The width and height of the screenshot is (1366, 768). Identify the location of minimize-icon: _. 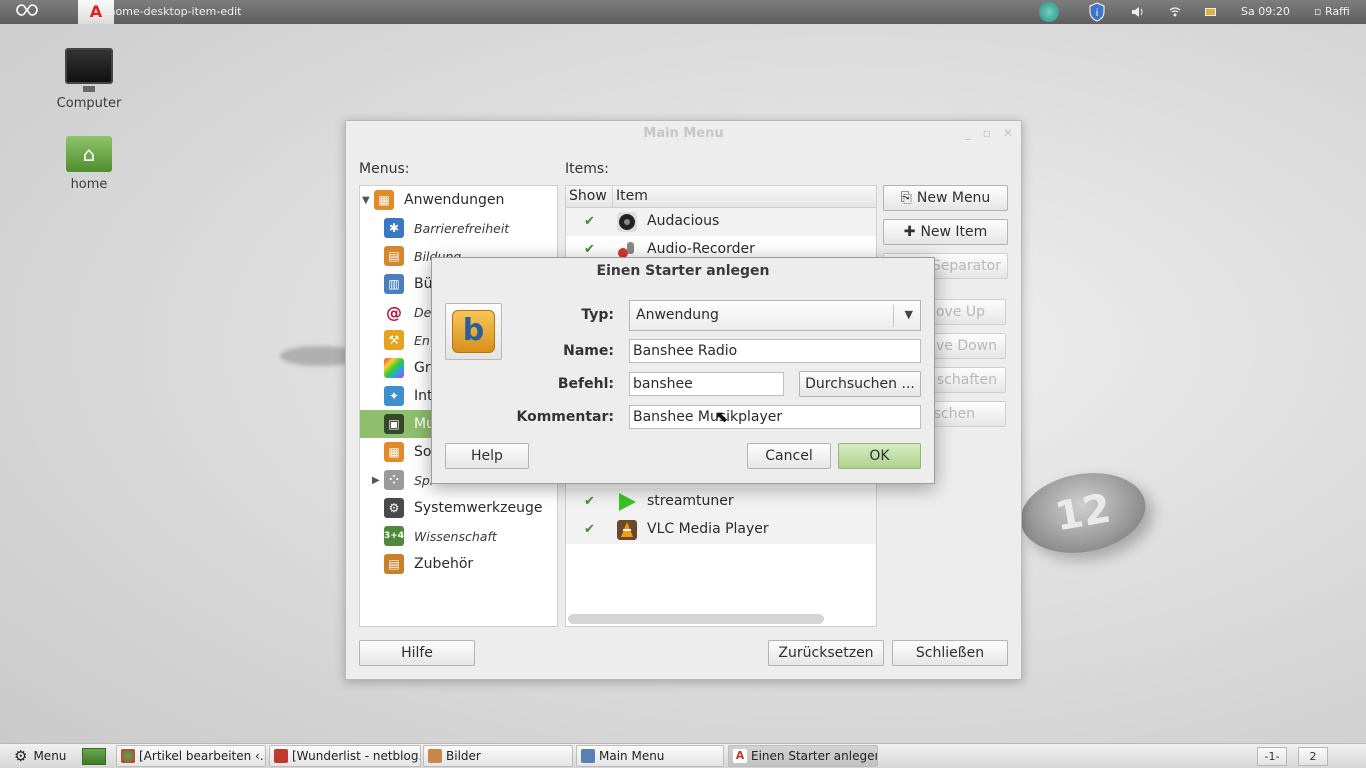
(968, 133).